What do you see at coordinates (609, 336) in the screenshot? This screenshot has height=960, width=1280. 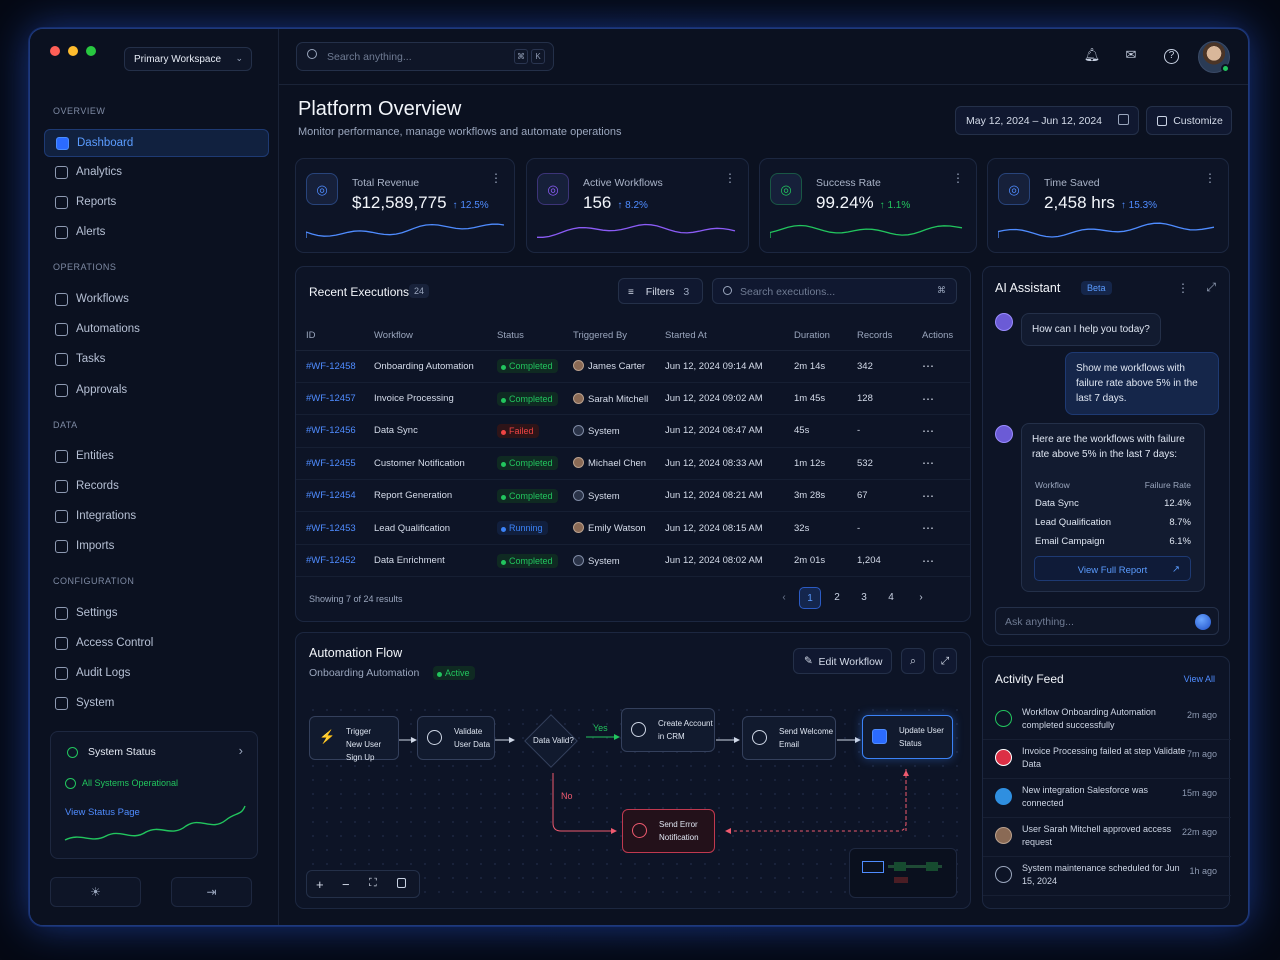 I see `column-header-triggered-by: Triggered By` at bounding box center [609, 336].